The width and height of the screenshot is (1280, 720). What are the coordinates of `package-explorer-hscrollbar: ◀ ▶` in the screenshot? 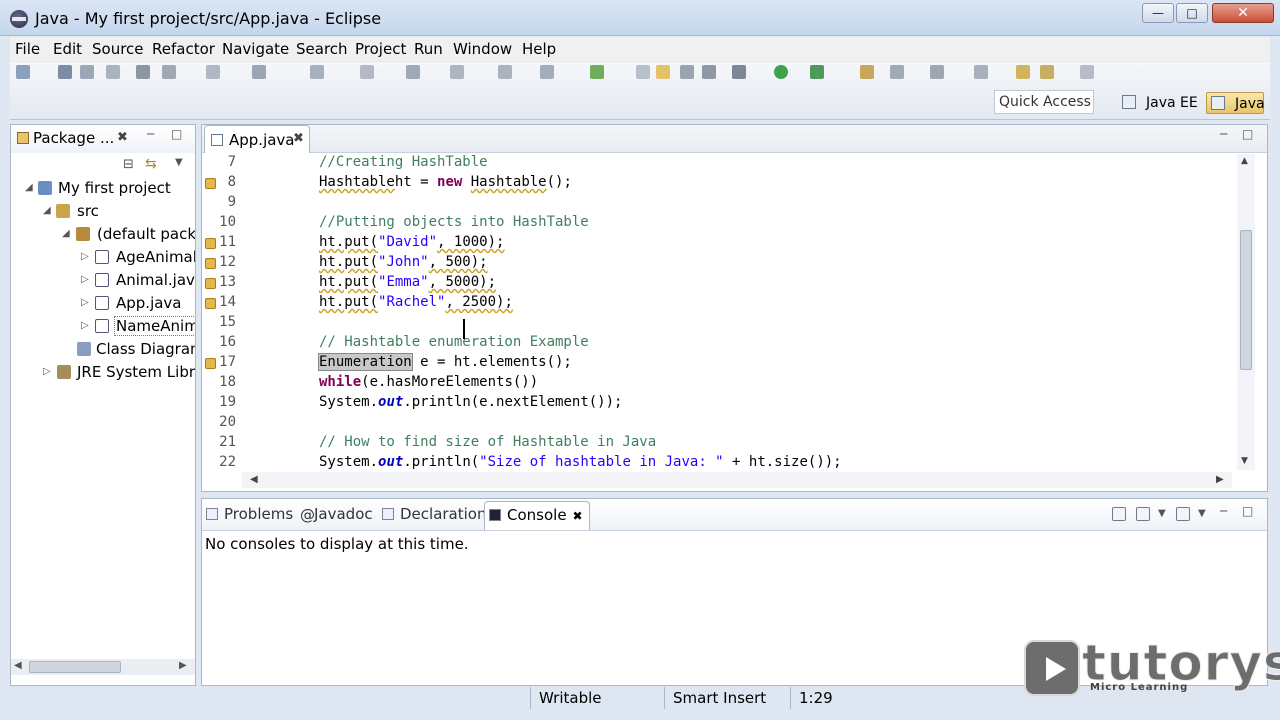 It's located at (103, 667).